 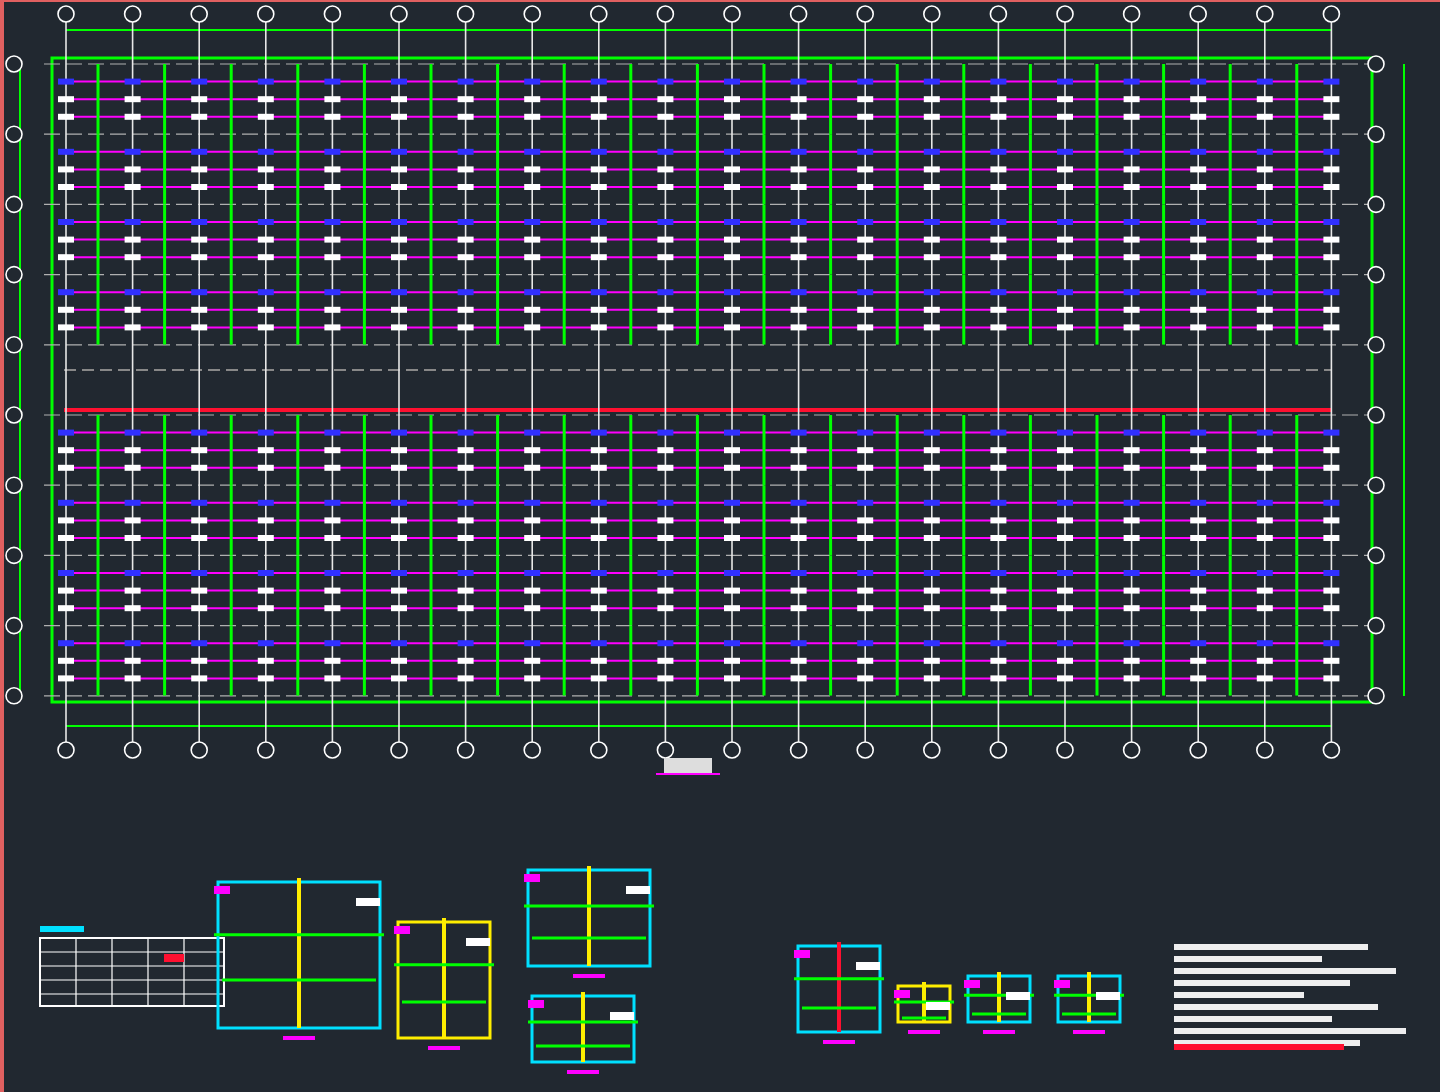 I want to click on joint-detail-drawing, so click(x=583, y=1033).